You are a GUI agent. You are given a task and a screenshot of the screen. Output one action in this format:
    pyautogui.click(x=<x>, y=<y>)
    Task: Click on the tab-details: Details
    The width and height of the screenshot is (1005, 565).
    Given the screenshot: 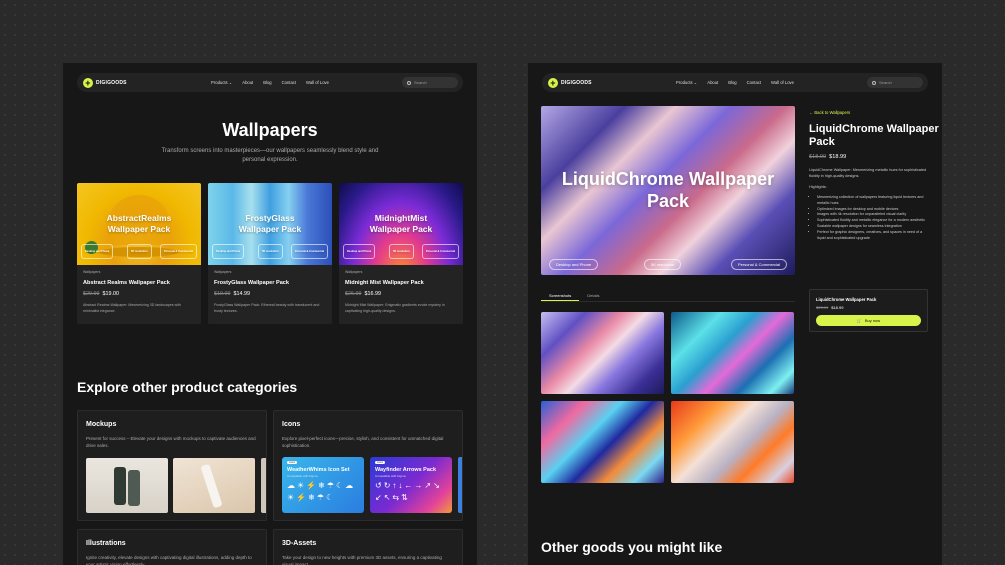 What is the action you would take?
    pyautogui.click(x=593, y=295)
    